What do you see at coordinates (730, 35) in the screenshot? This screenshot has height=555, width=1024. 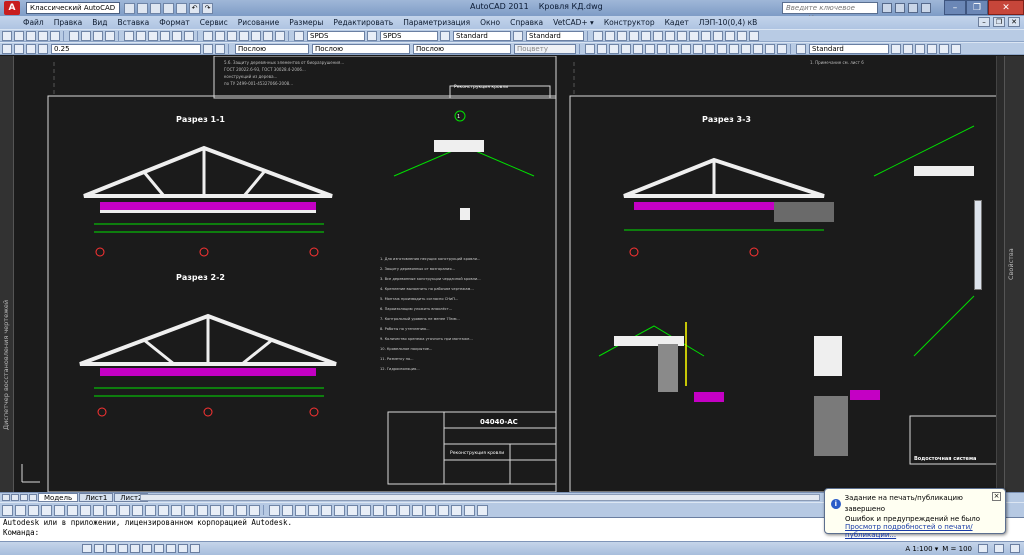 I see `measure-icon` at bounding box center [730, 35].